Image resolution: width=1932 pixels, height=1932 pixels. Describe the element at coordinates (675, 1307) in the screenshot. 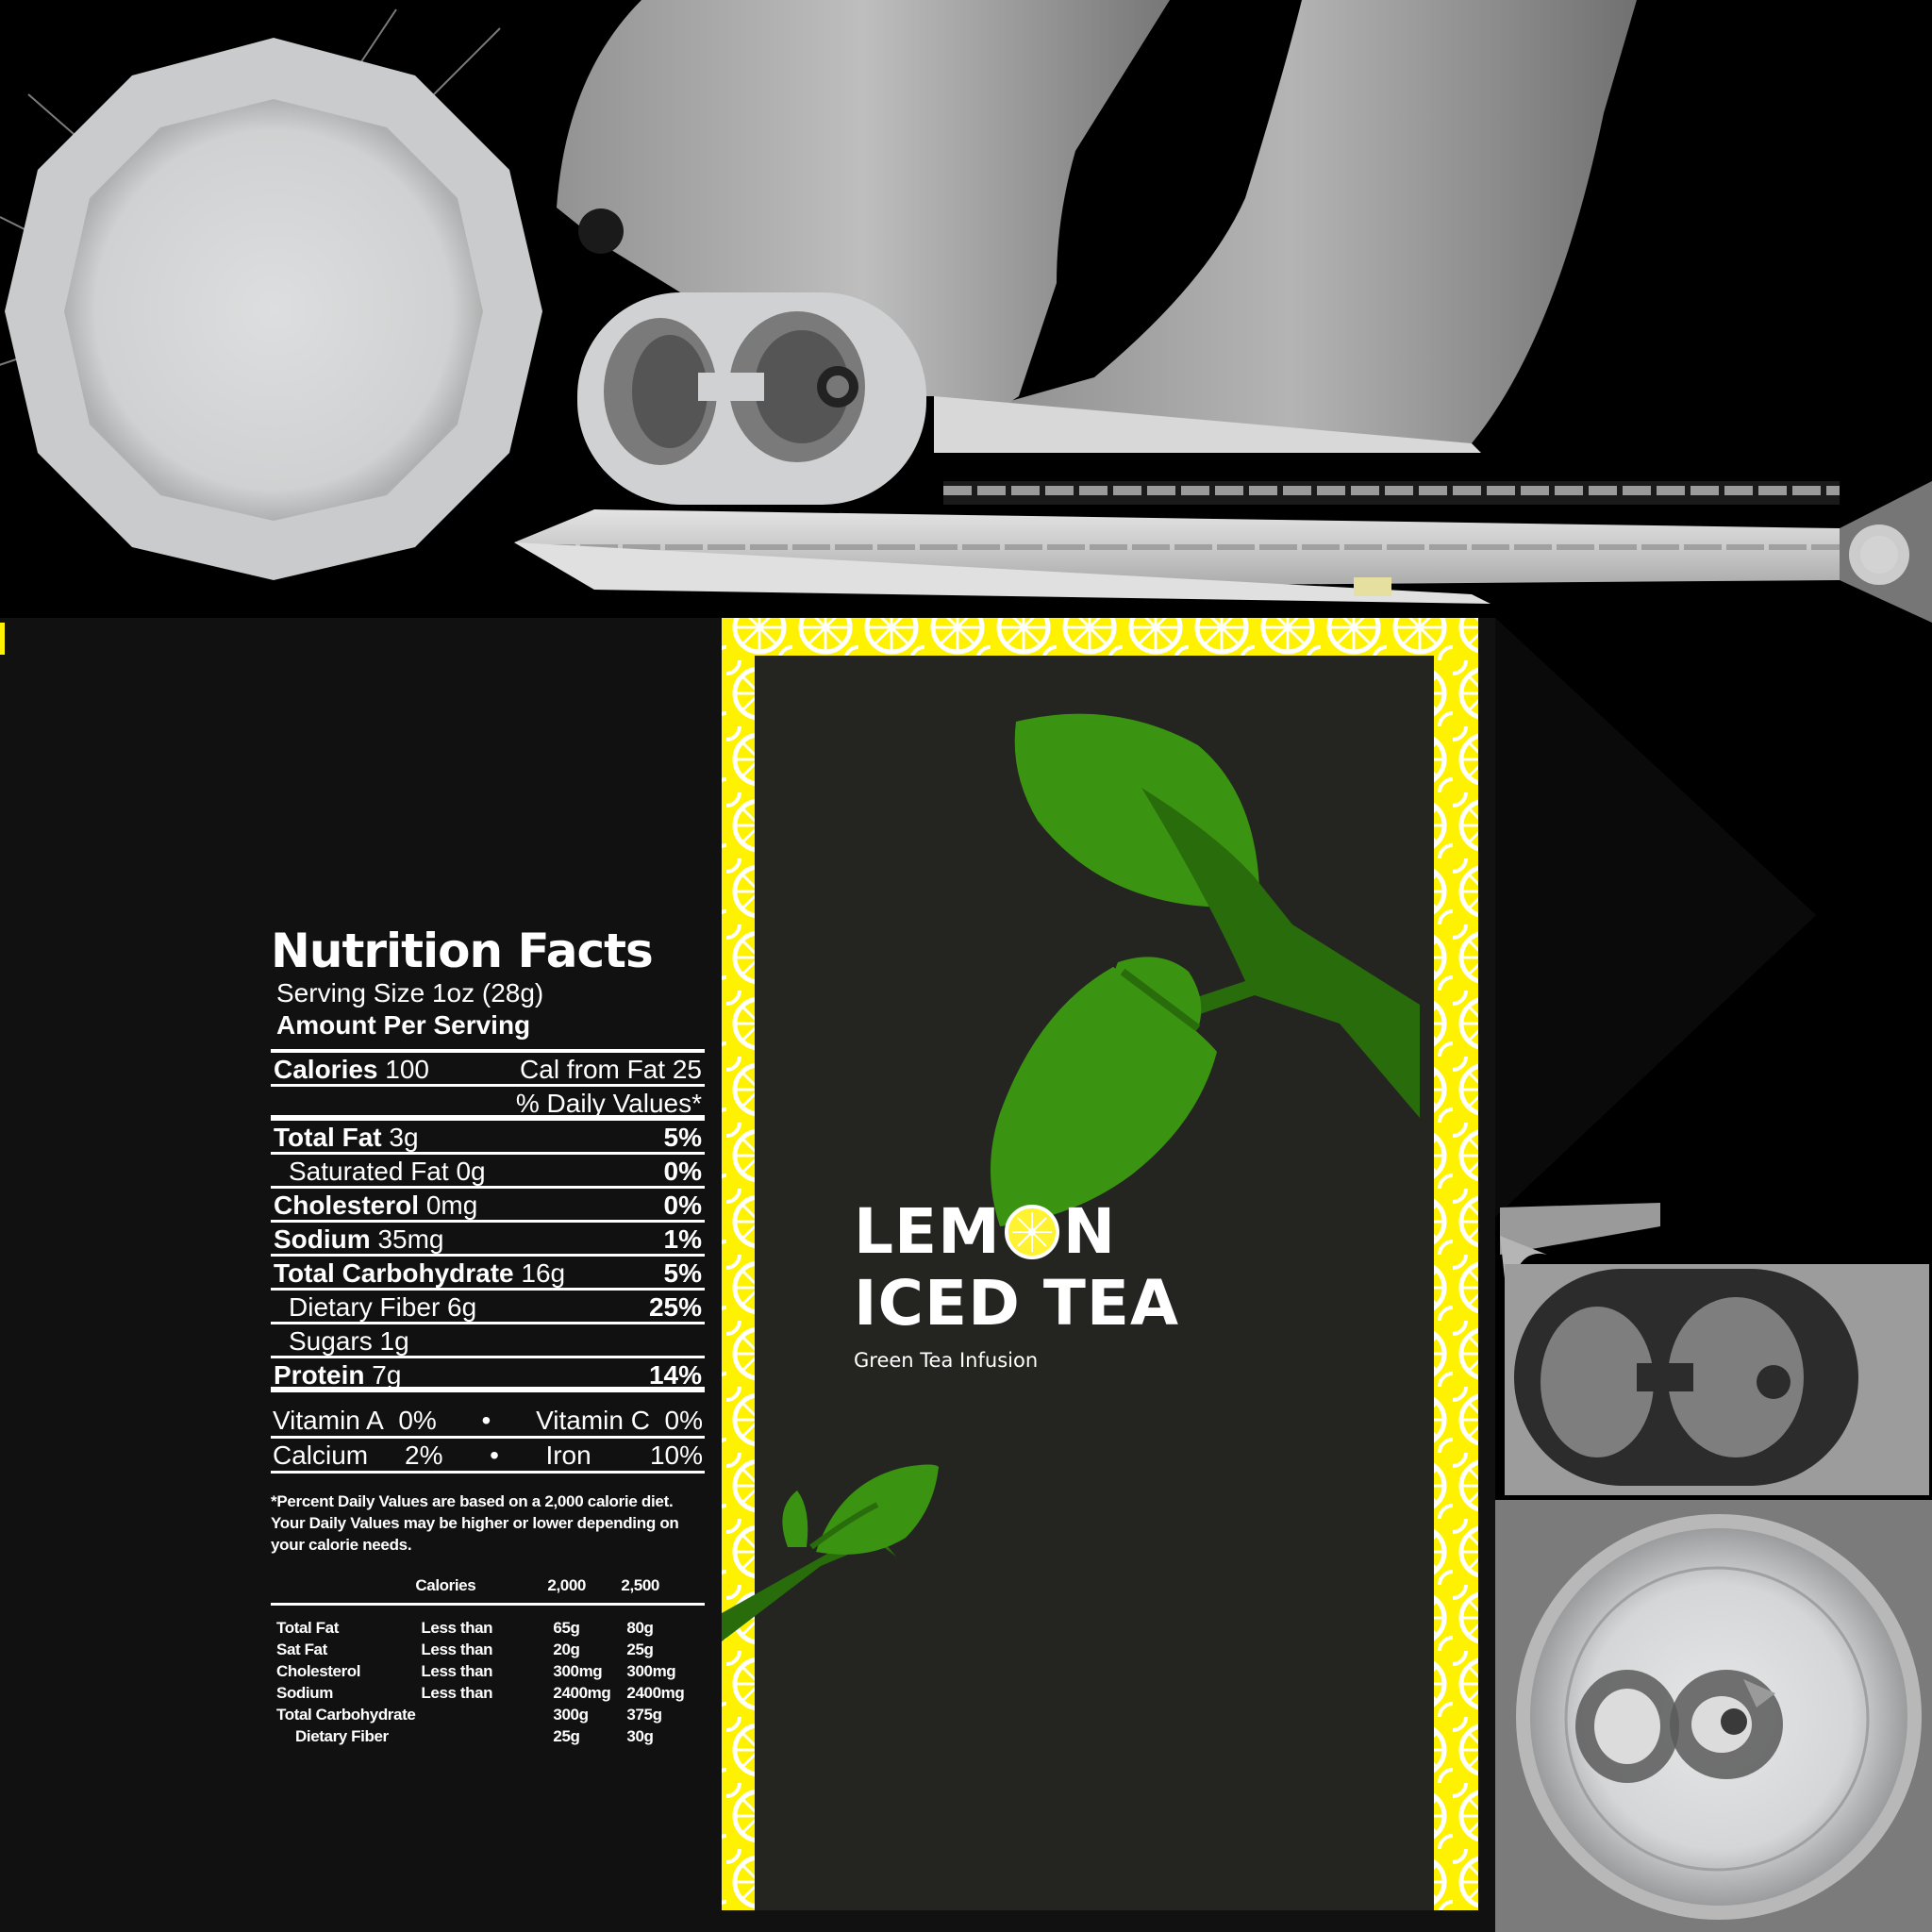

I see `nutrient-dv: 25%` at that location.